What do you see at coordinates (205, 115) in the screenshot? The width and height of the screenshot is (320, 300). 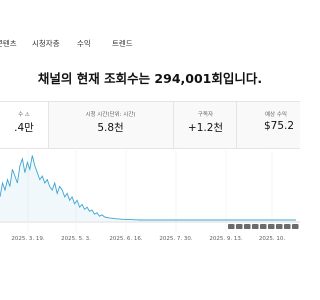 I see `metric-label-subscribers: 구독자` at bounding box center [205, 115].